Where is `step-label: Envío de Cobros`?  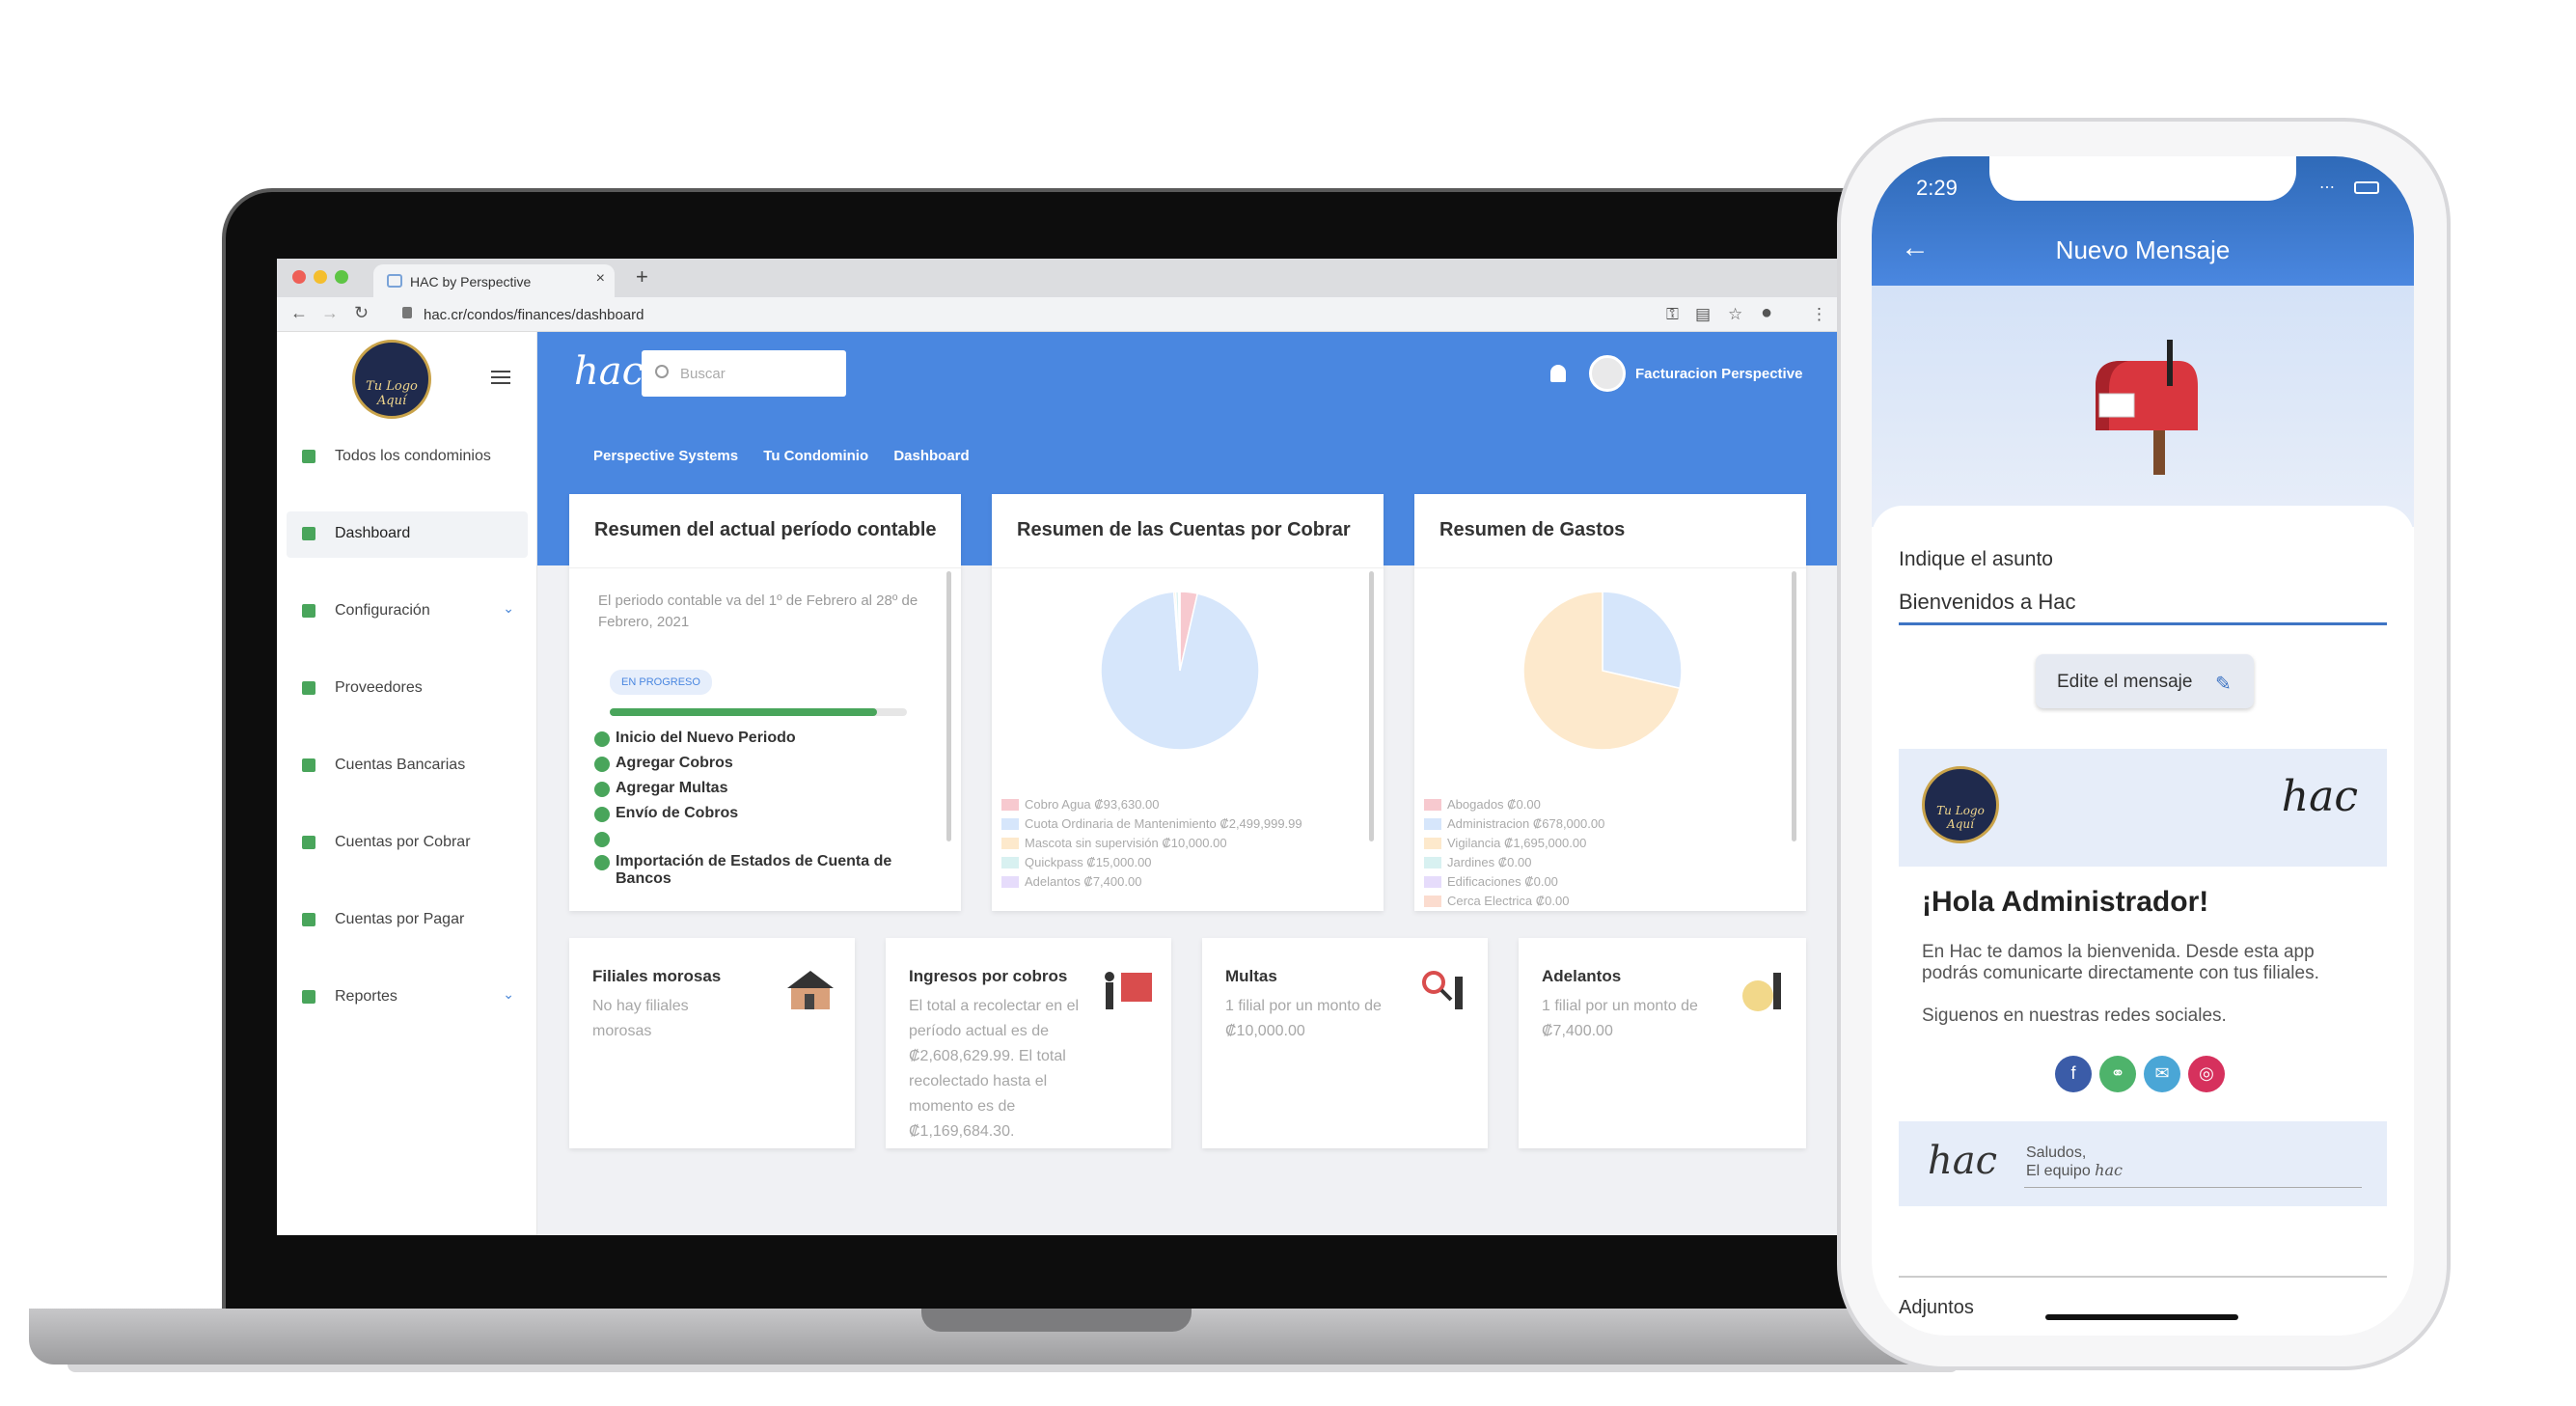 step-label: Envío de Cobros is located at coordinates (677, 813).